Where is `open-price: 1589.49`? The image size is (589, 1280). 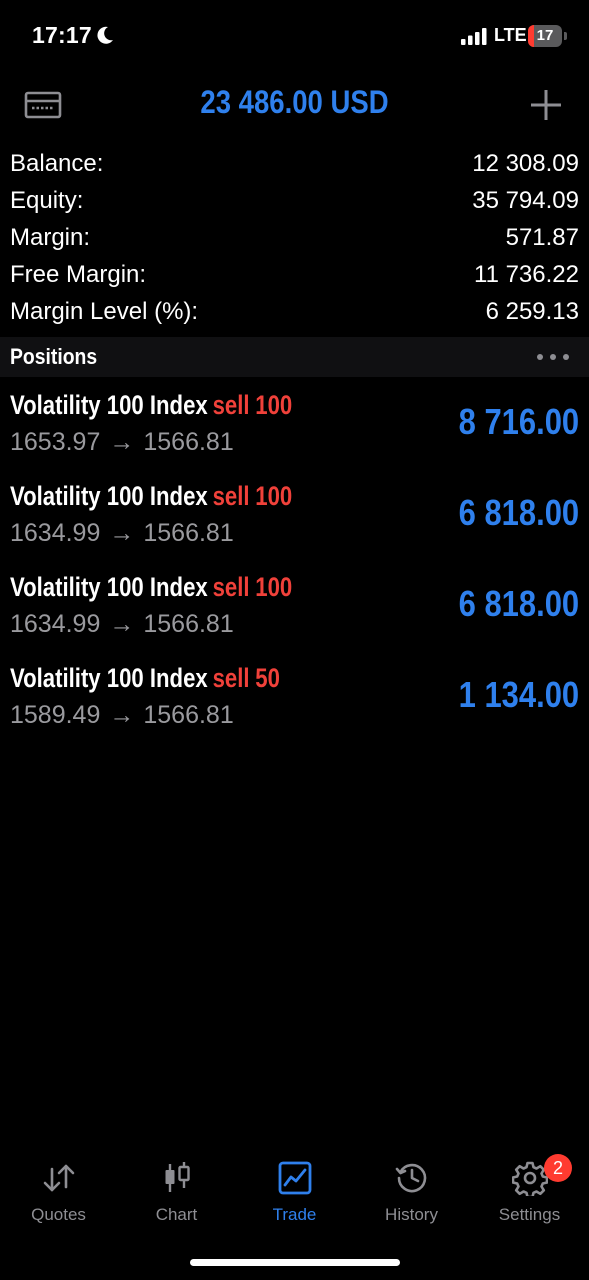 open-price: 1589.49 is located at coordinates (55, 715).